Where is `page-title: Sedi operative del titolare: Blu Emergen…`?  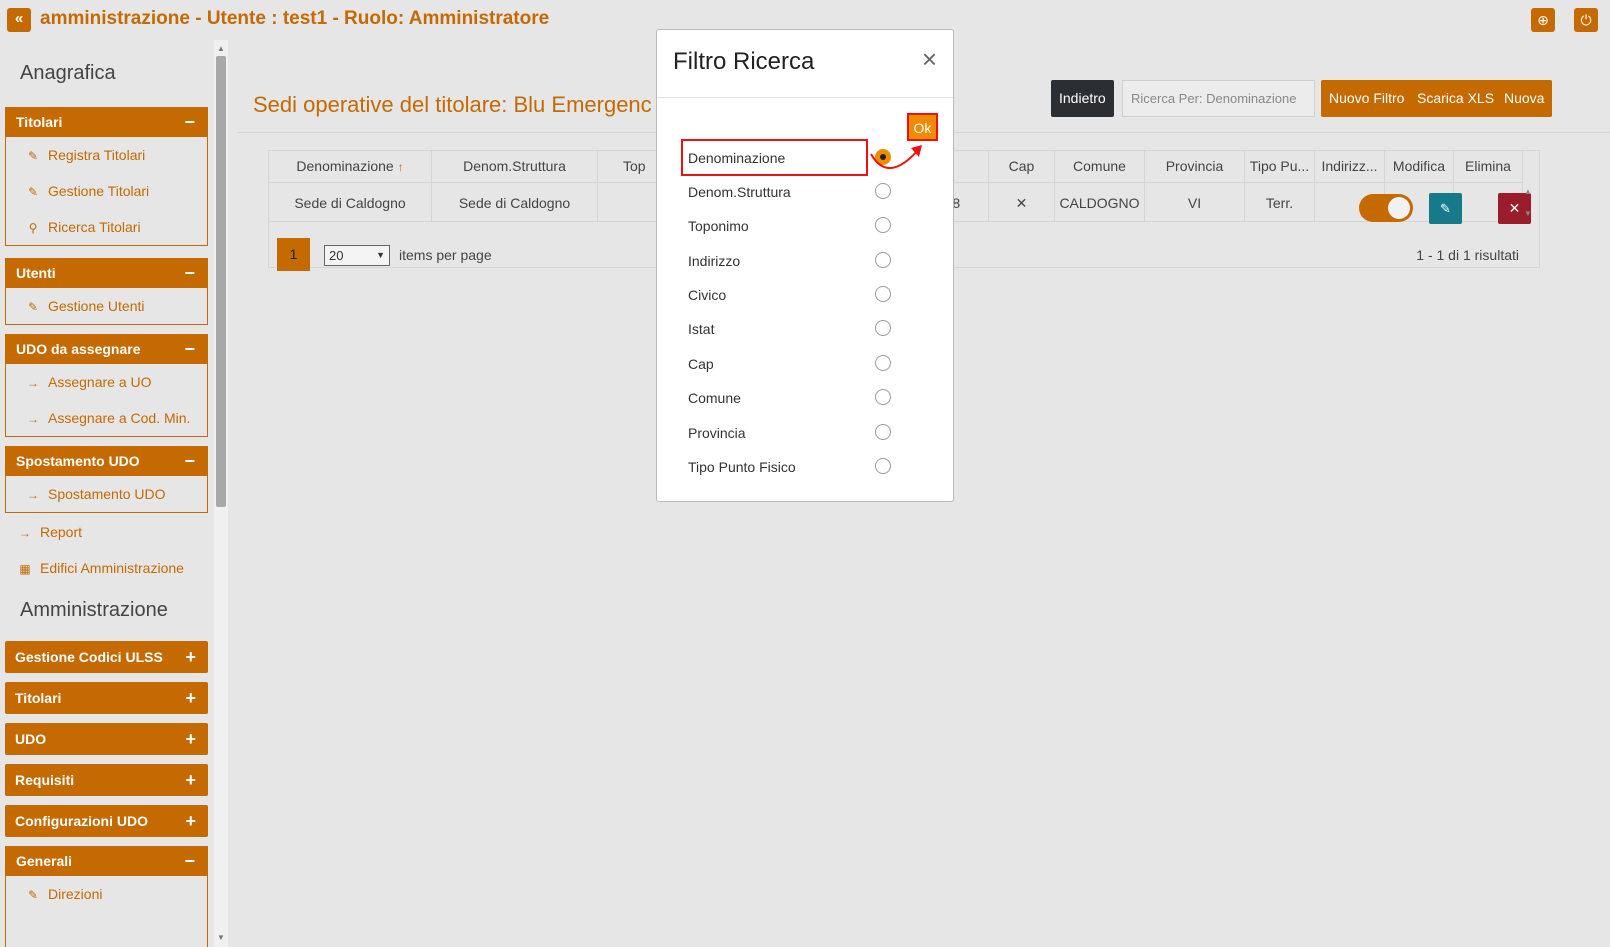 page-title: Sedi operative del titolare: Blu Emergen… is located at coordinates (452, 104).